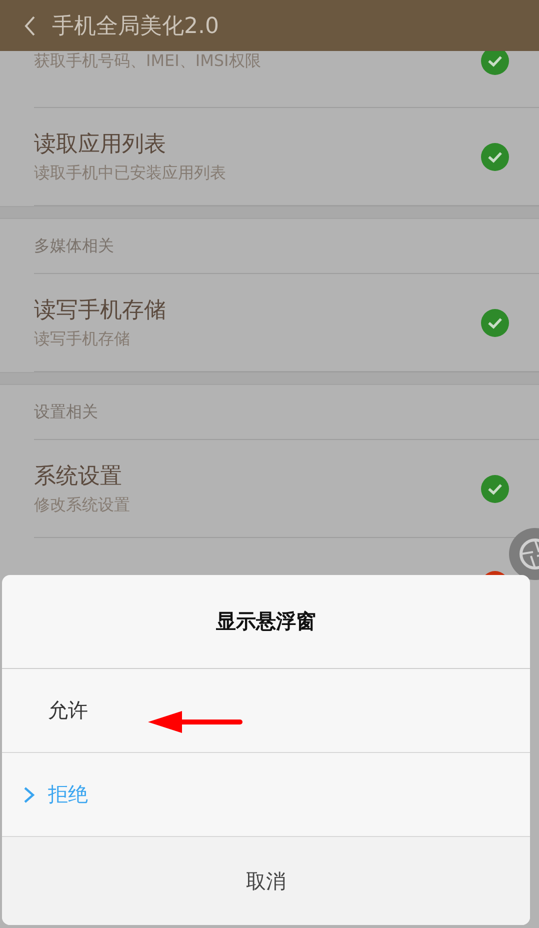 This screenshot has width=539, height=928. I want to click on chevron-icon, so click(29, 795).